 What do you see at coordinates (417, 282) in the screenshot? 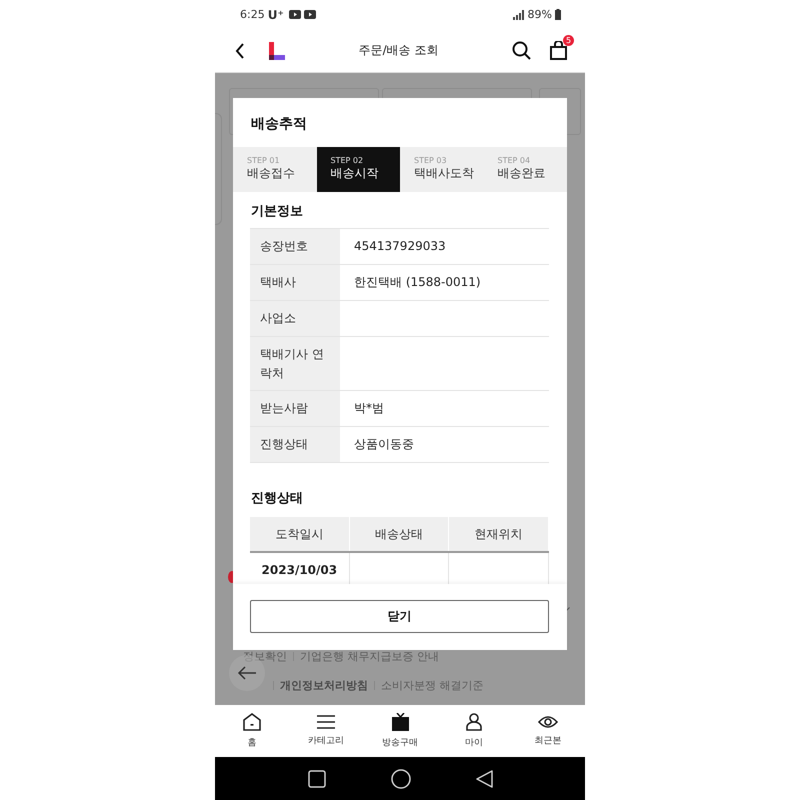
I see `field-value: 한진택배 (1588-0011)` at bounding box center [417, 282].